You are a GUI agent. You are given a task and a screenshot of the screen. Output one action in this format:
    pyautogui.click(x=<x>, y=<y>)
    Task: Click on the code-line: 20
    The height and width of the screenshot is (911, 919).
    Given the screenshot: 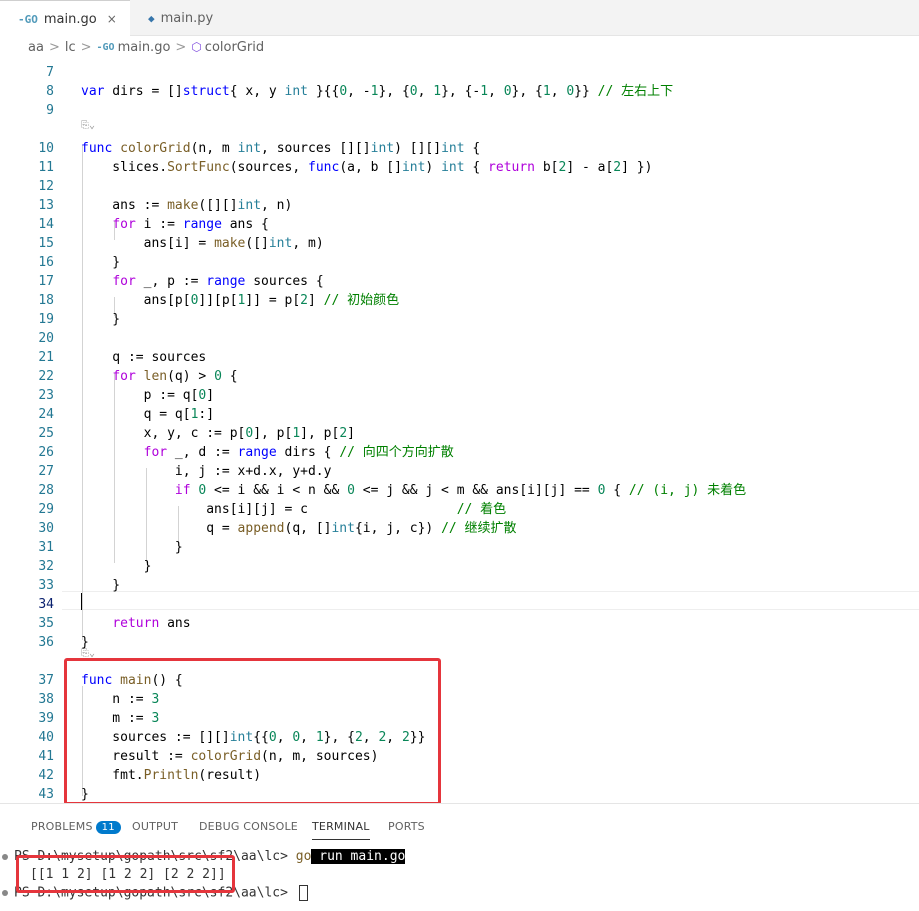 What is the action you would take?
    pyautogui.click(x=459, y=338)
    